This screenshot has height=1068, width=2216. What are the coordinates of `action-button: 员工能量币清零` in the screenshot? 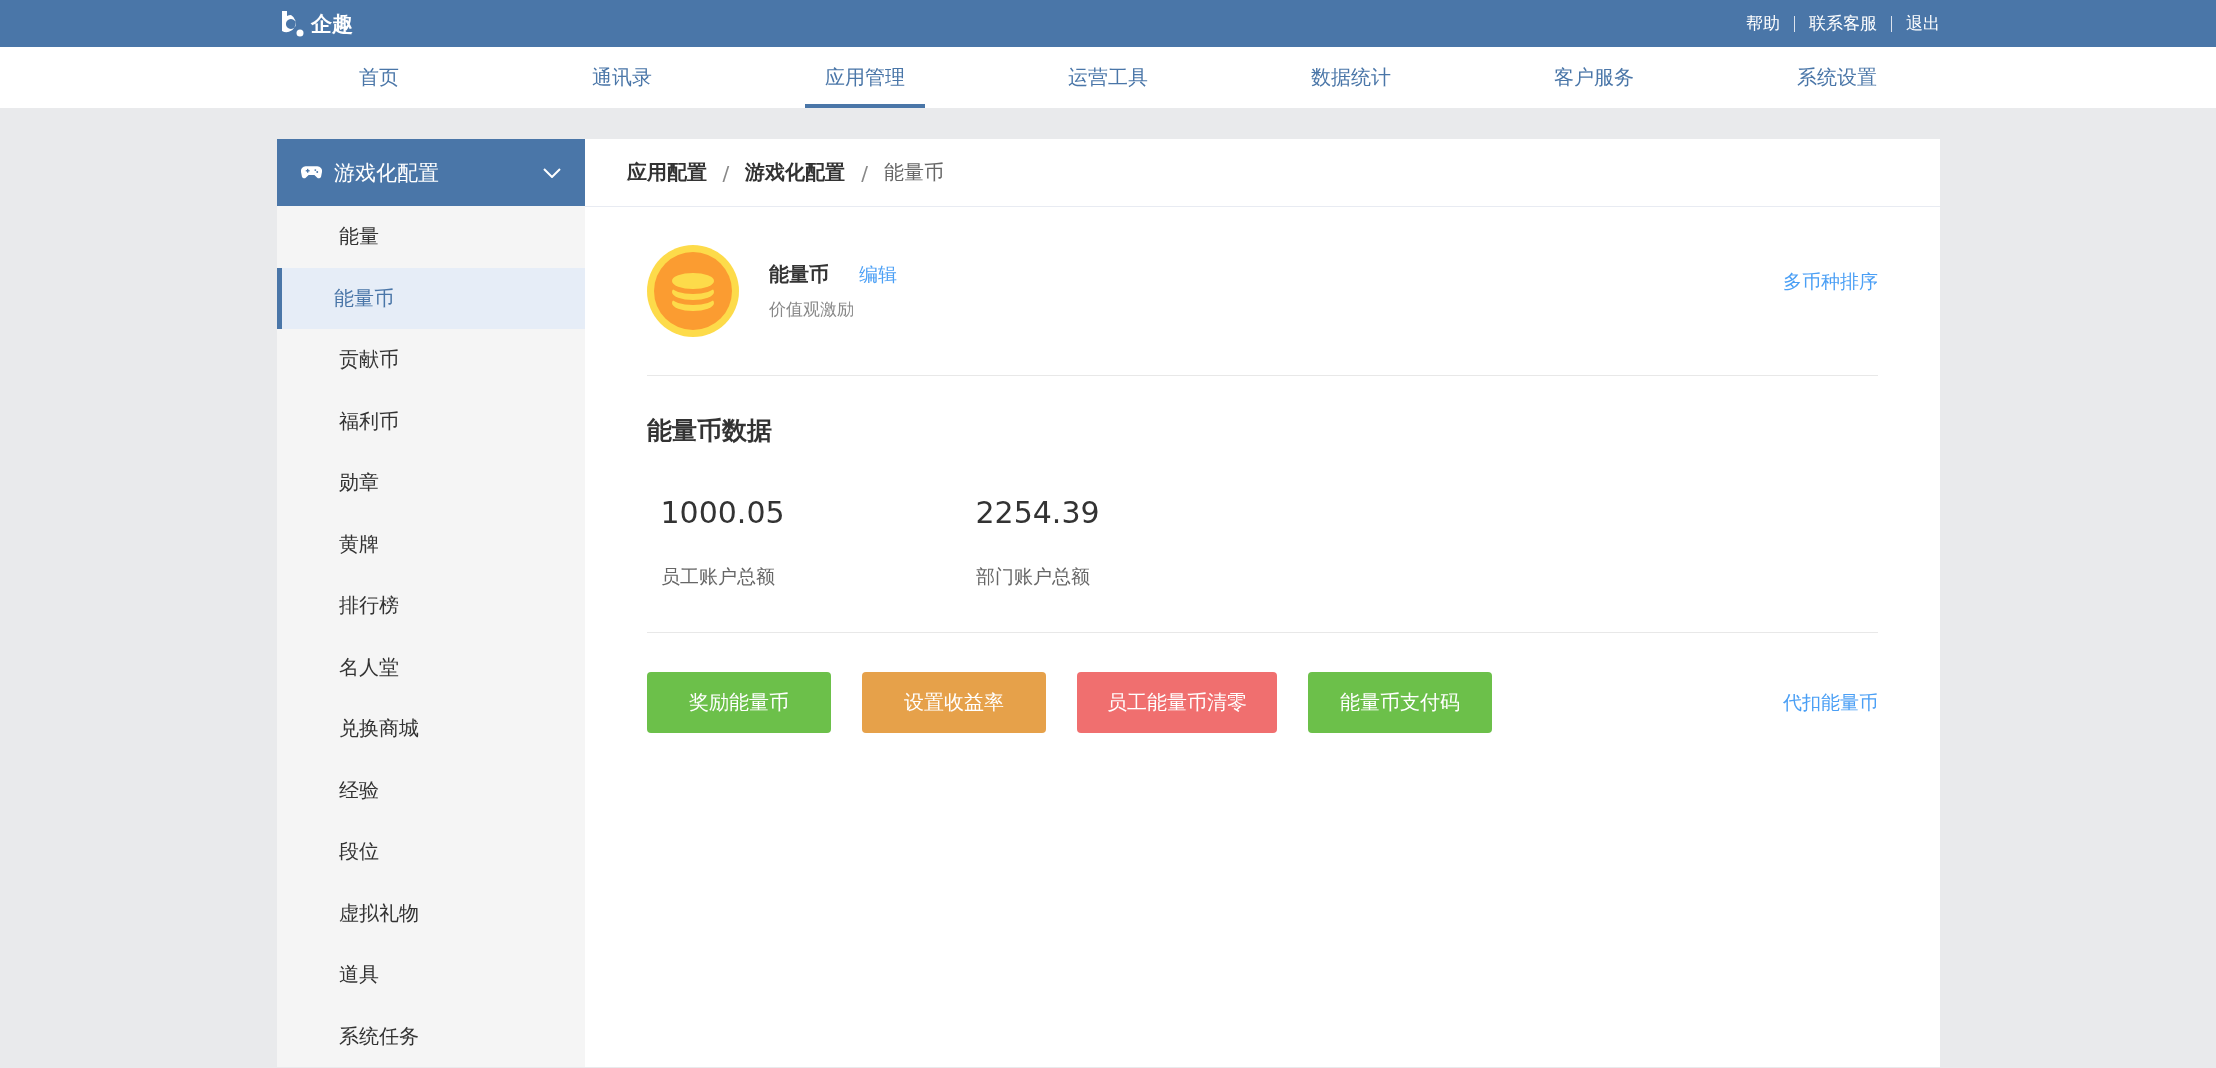 It's located at (1176, 702).